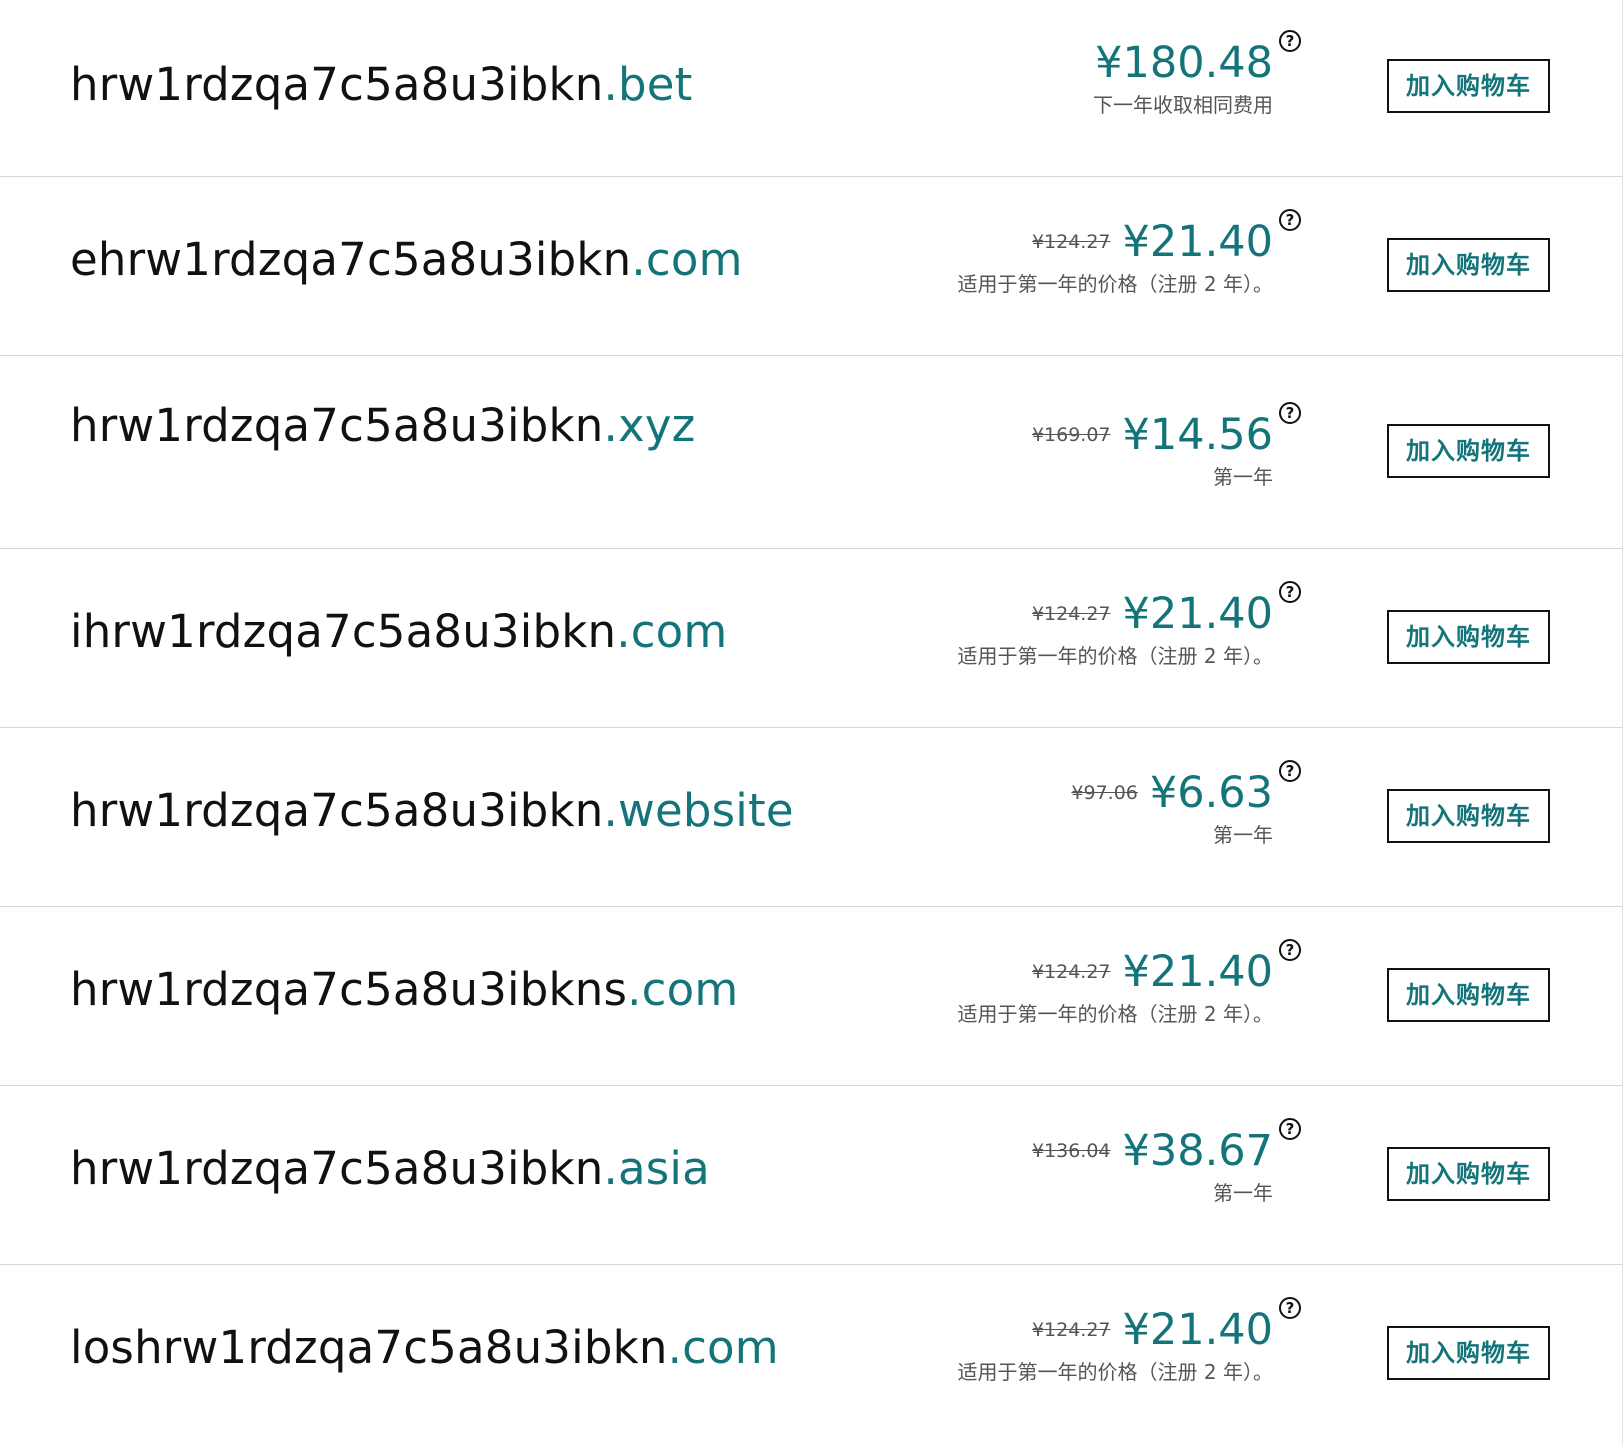 The width and height of the screenshot is (1623, 1445). I want to click on current-price: ¥6.63, so click(1211, 793).